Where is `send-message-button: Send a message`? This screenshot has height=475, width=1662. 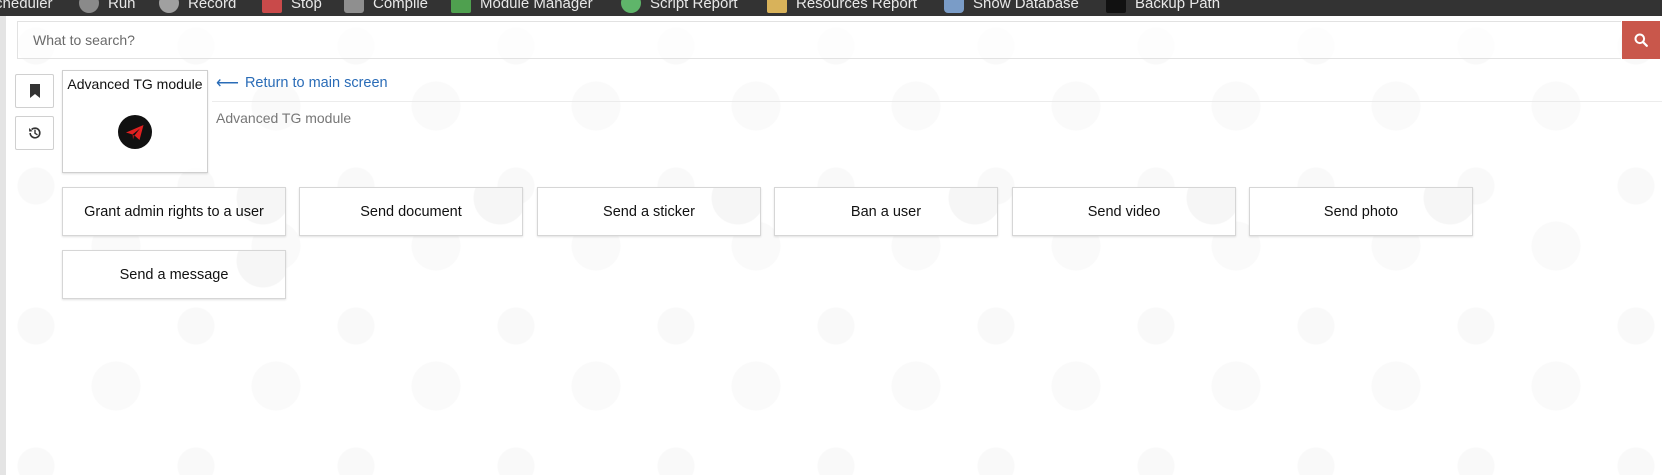
send-message-button: Send a message is located at coordinates (174, 274).